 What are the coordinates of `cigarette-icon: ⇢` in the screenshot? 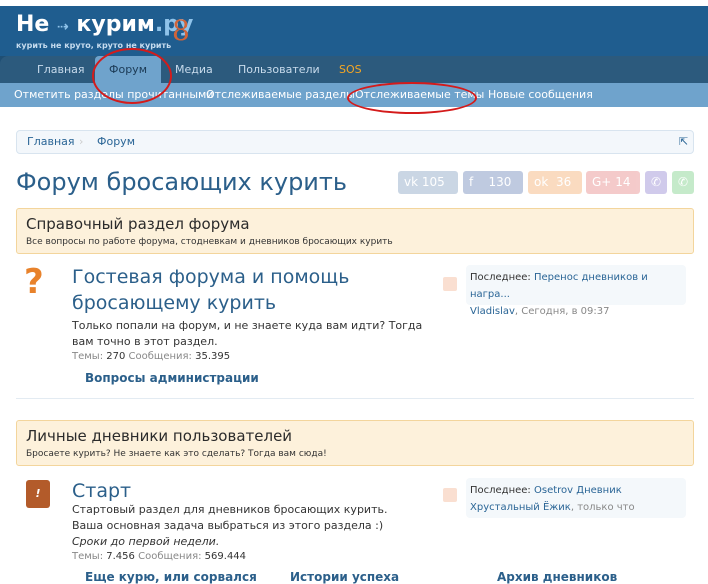 It's located at (63, 27).